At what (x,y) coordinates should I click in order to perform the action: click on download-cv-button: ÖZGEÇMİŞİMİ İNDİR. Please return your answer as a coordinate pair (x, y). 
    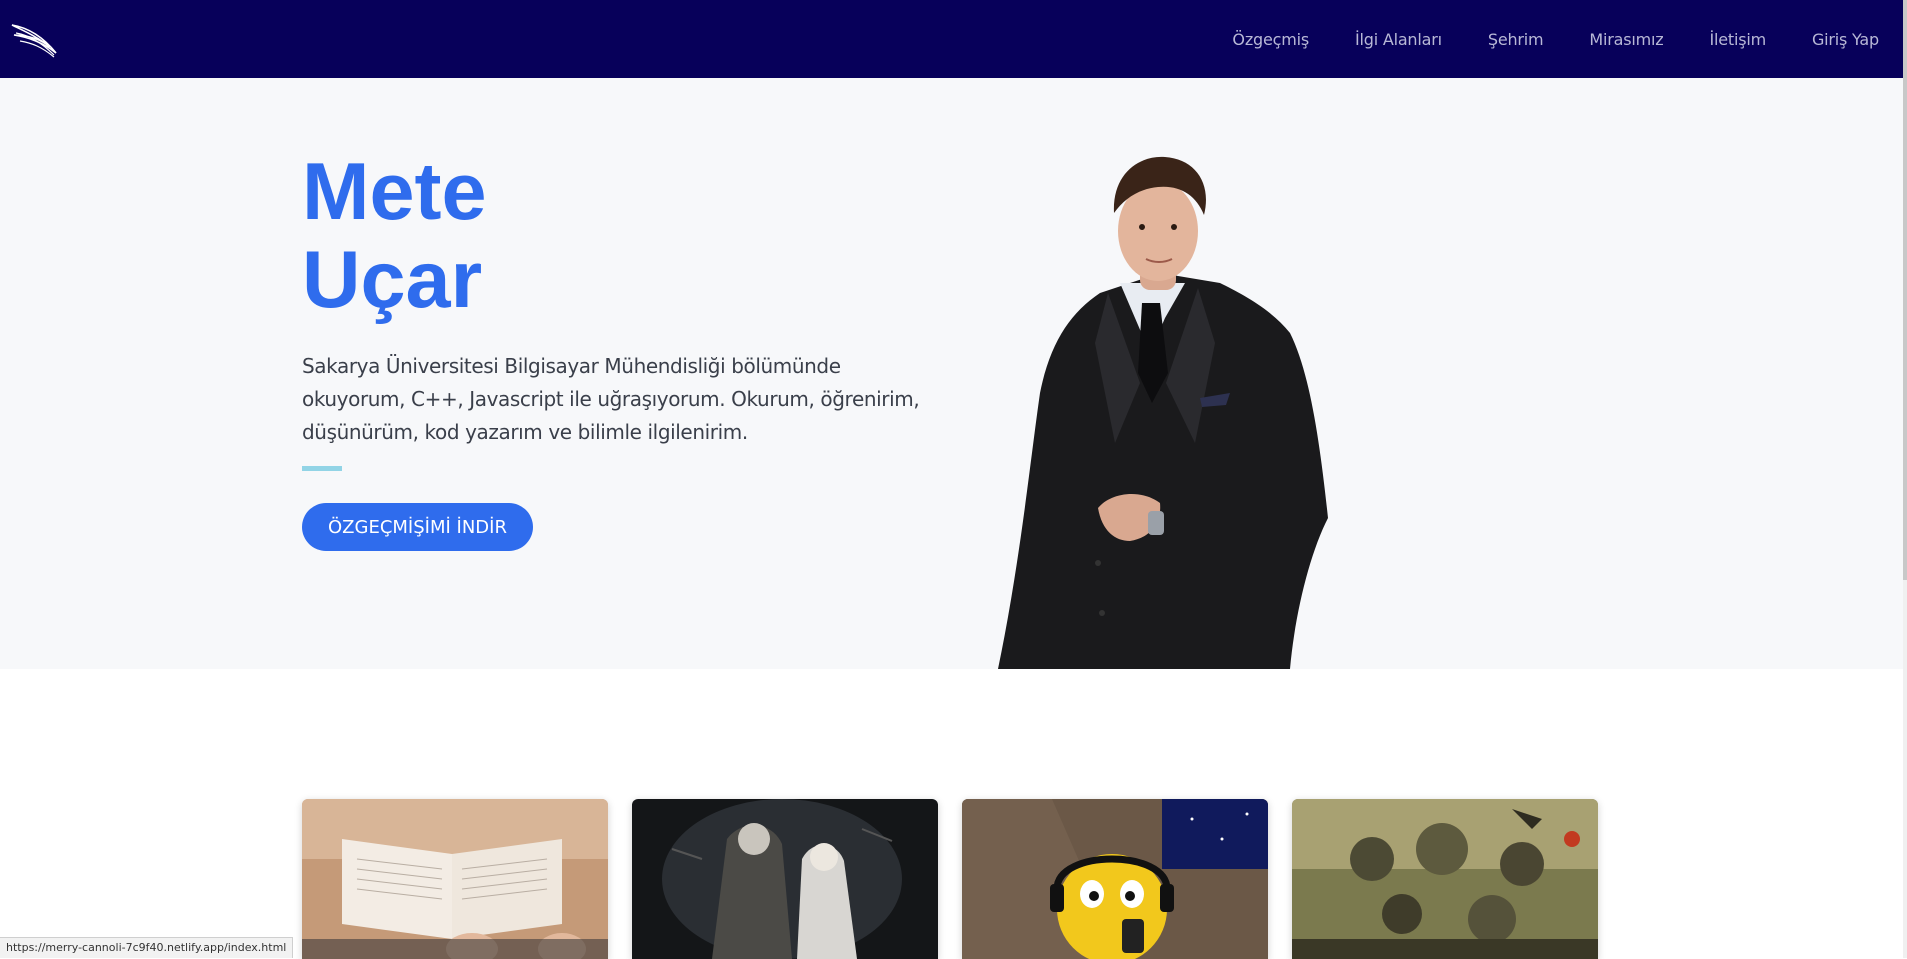
    Looking at the image, I should click on (417, 527).